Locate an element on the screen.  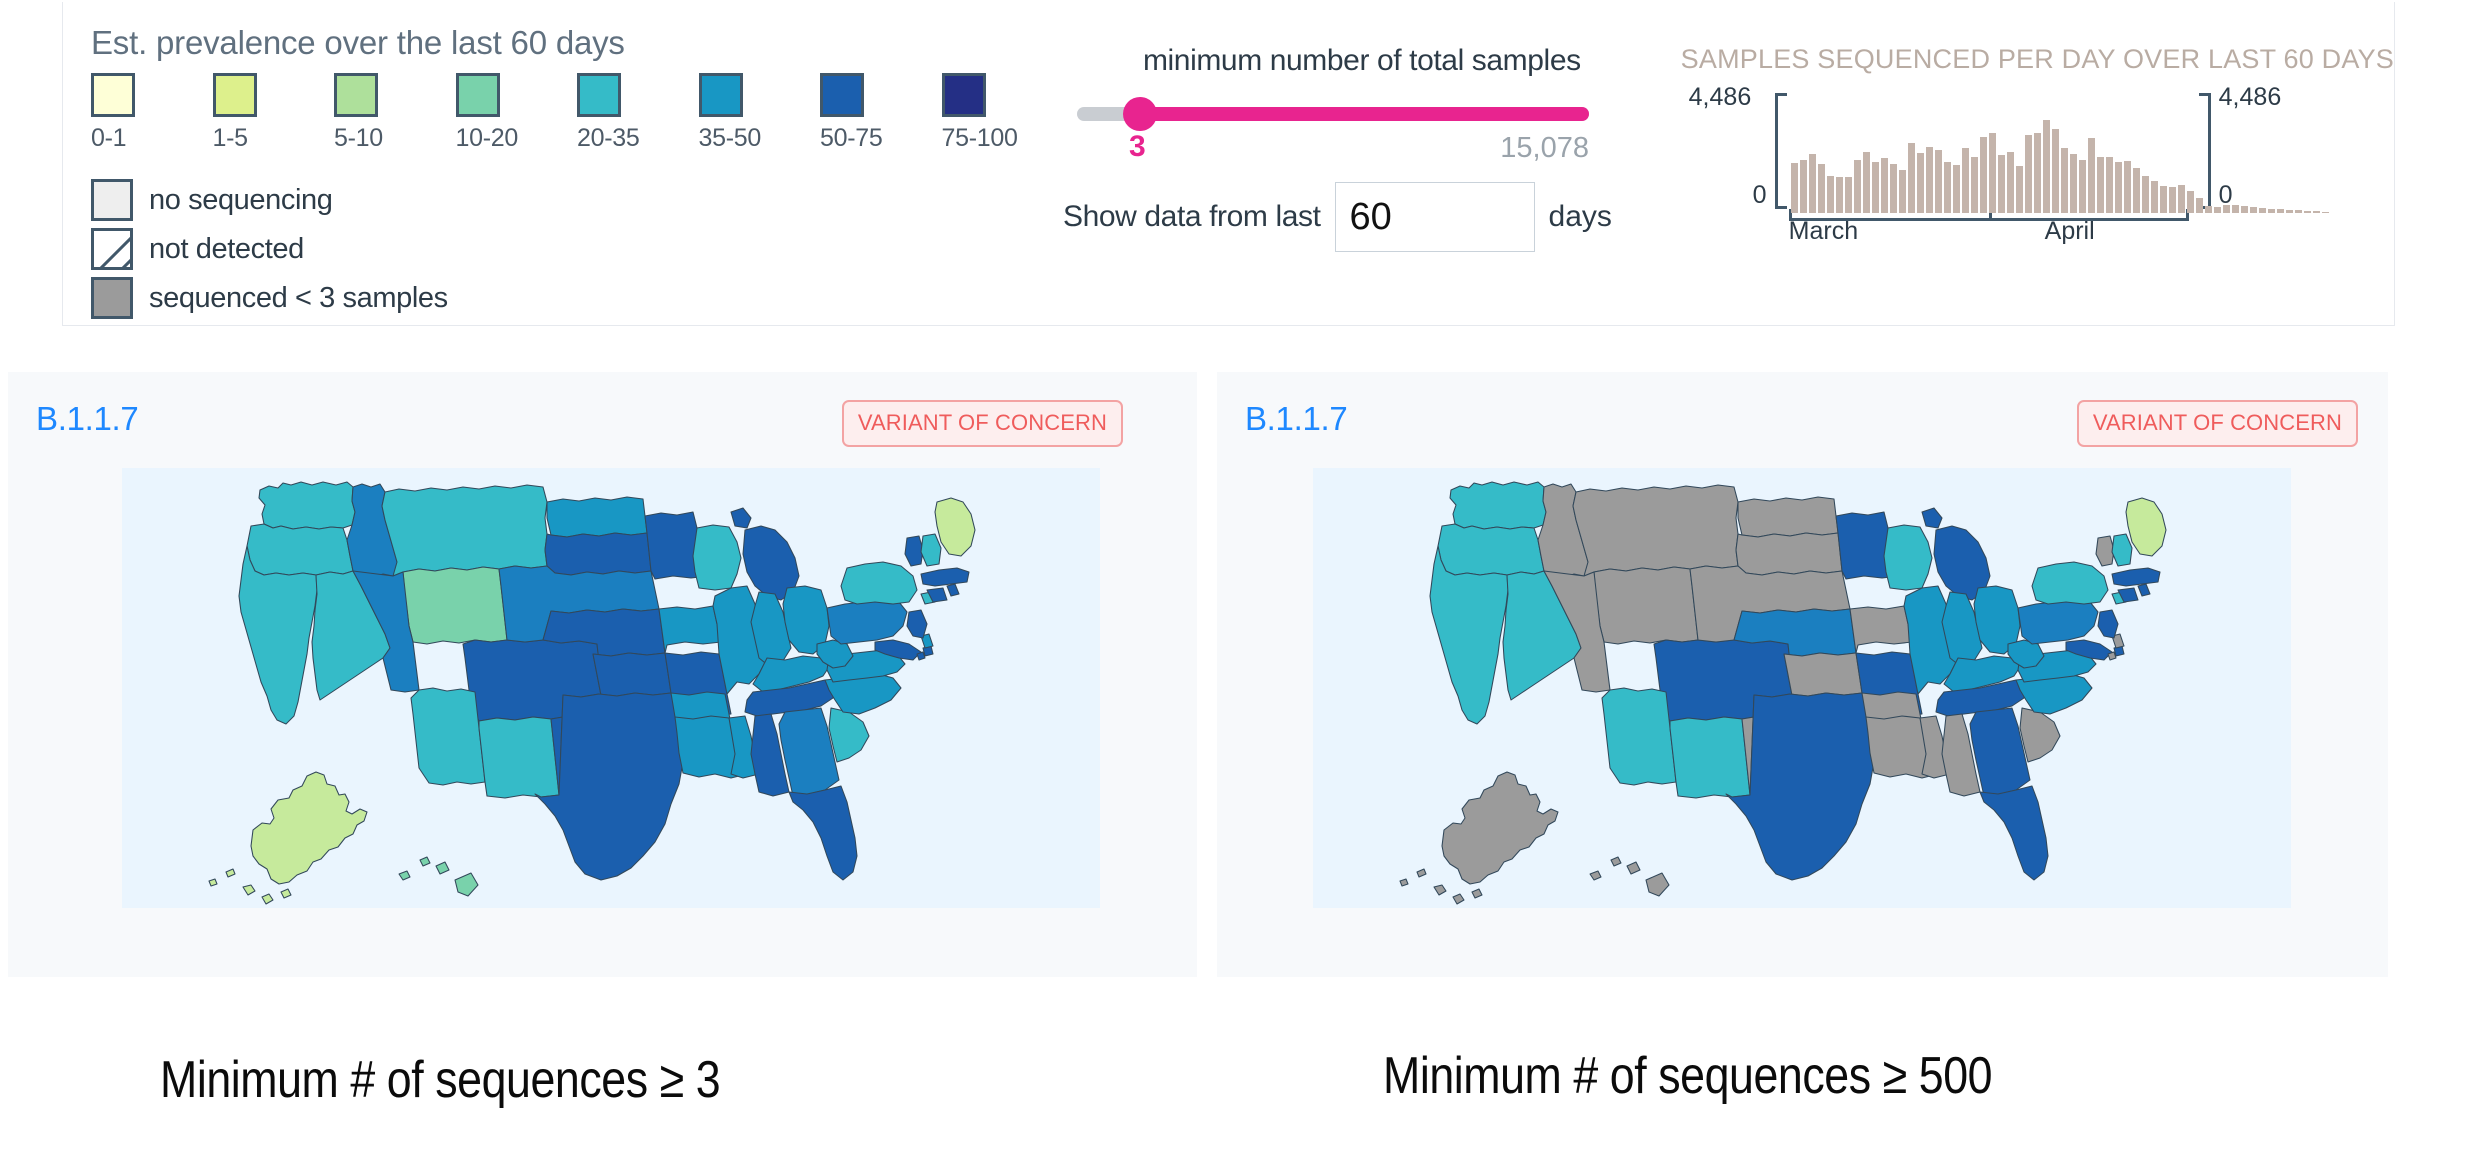
slider-fill is located at coordinates (1364, 114).